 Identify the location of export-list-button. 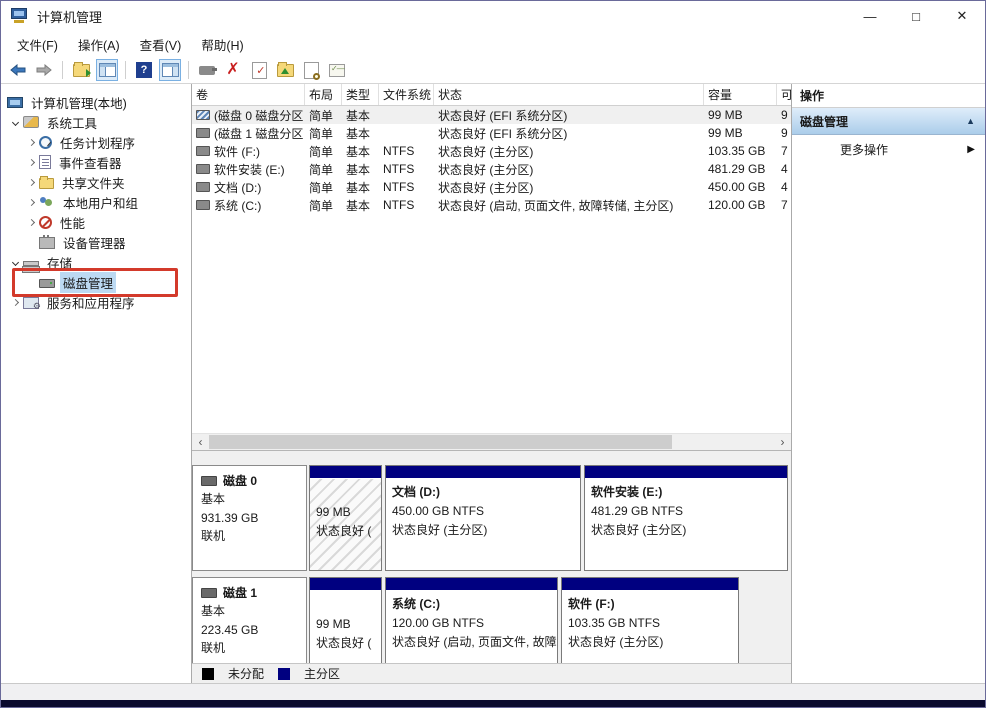
(81, 70).